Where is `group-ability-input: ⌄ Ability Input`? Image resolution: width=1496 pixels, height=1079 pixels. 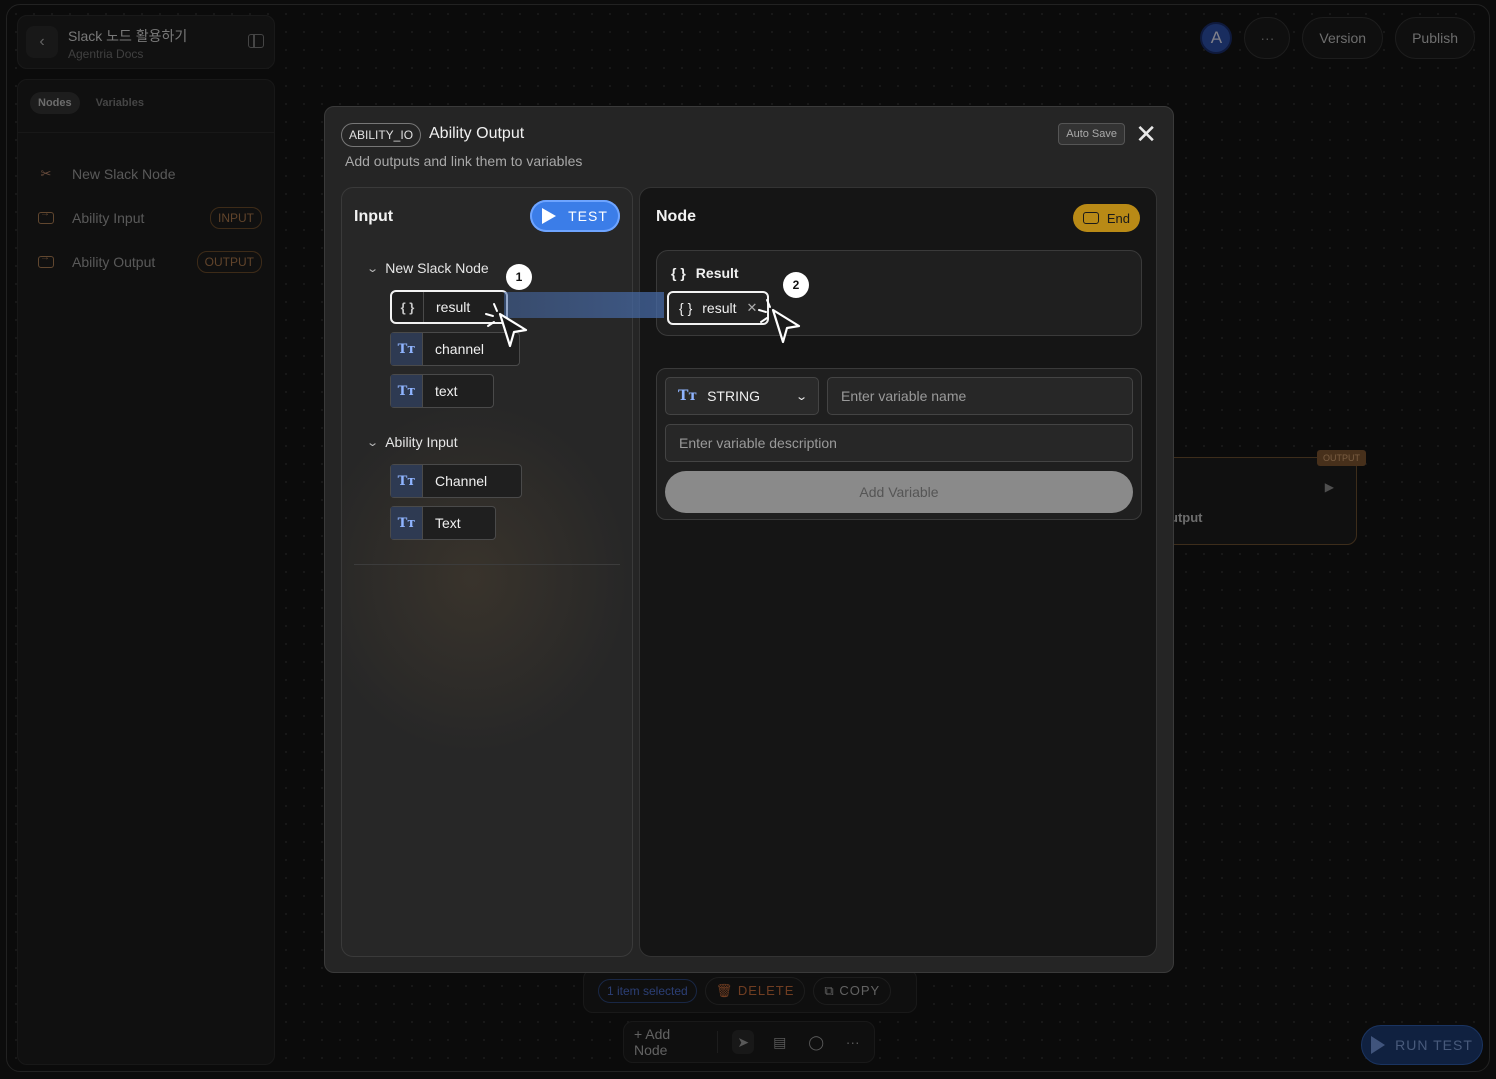
group-ability-input: ⌄ Ability Input is located at coordinates (412, 442).